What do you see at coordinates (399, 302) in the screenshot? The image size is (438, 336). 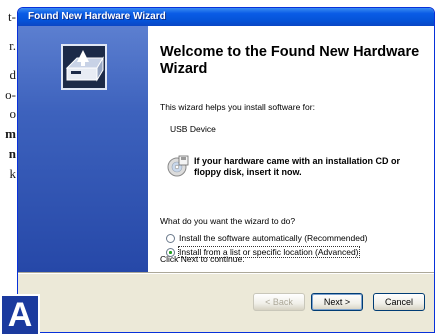 I see `cancel-button: Cancel` at bounding box center [399, 302].